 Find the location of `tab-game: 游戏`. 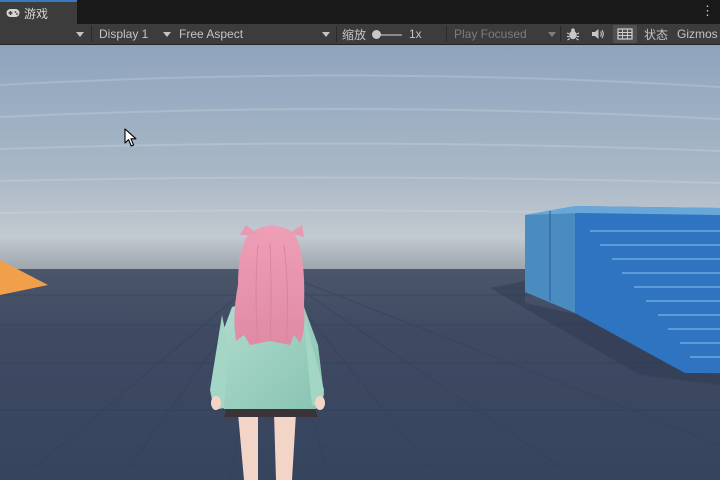

tab-game: 游戏 is located at coordinates (38, 12).